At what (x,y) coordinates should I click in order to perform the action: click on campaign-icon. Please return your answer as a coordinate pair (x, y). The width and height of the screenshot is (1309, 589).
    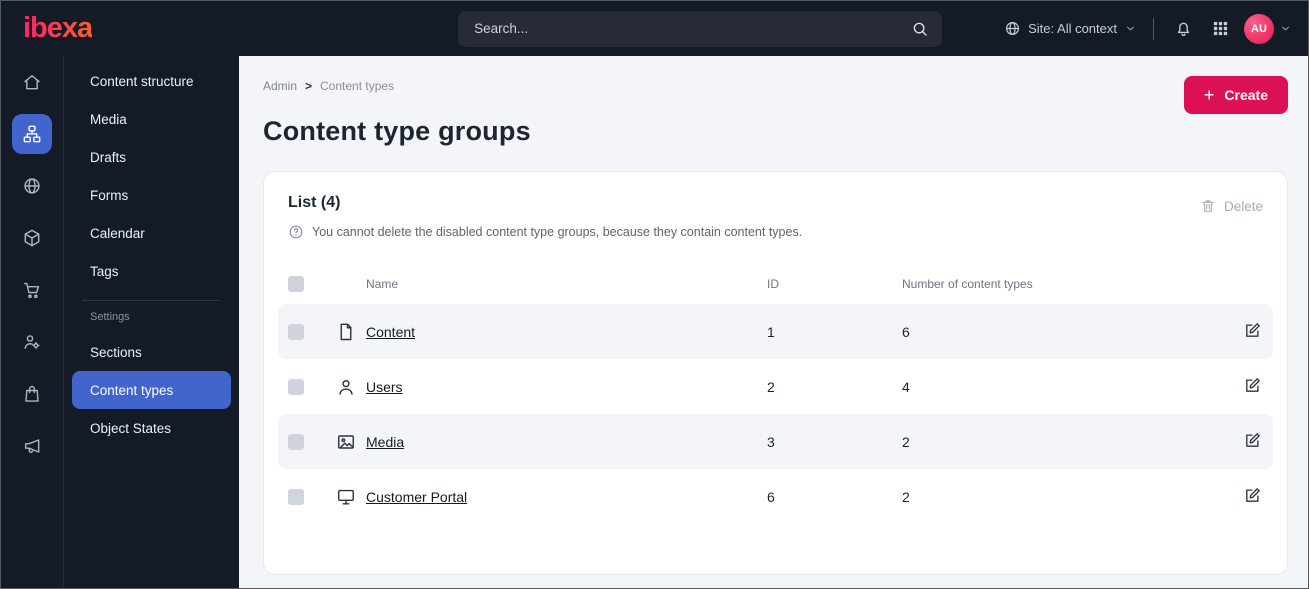
    Looking at the image, I should click on (32, 446).